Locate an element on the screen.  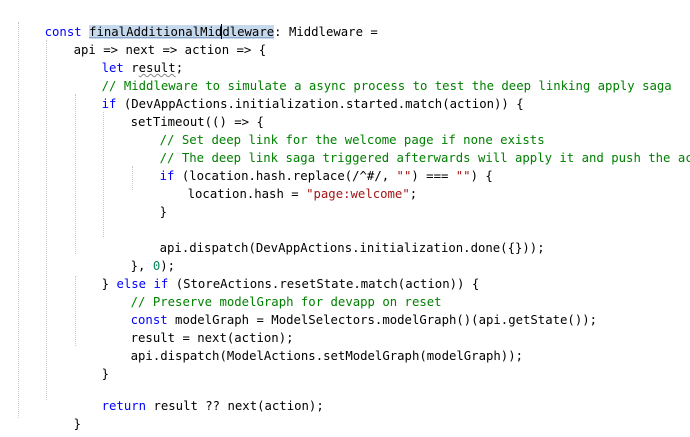
code-line: api => next => action => { is located at coordinates (155, 40).